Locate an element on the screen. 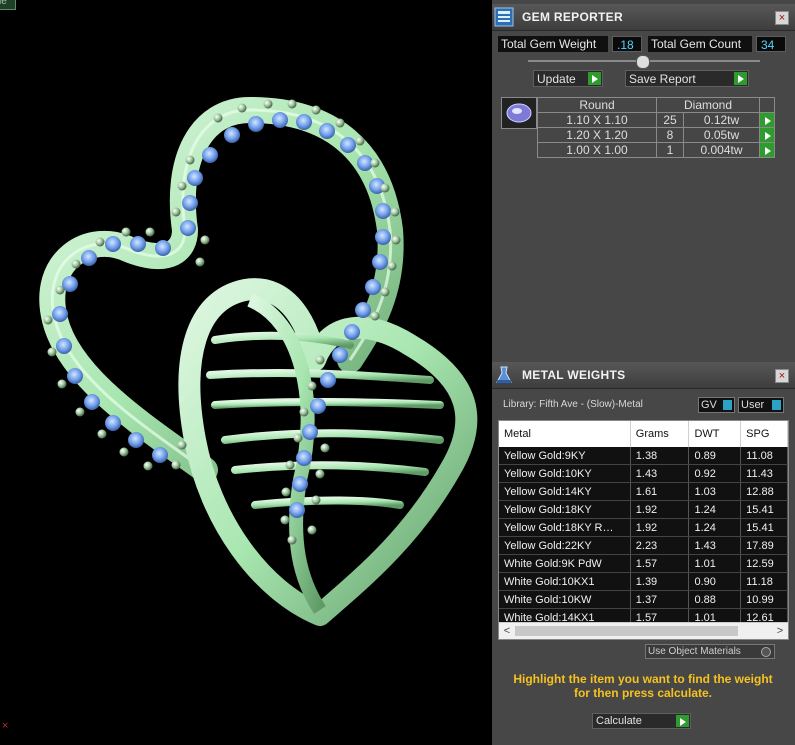 This screenshot has width=795, height=745. metal-list-row: Yellow Gold:9KY 1.38 0.89 11.08 is located at coordinates (643, 456).